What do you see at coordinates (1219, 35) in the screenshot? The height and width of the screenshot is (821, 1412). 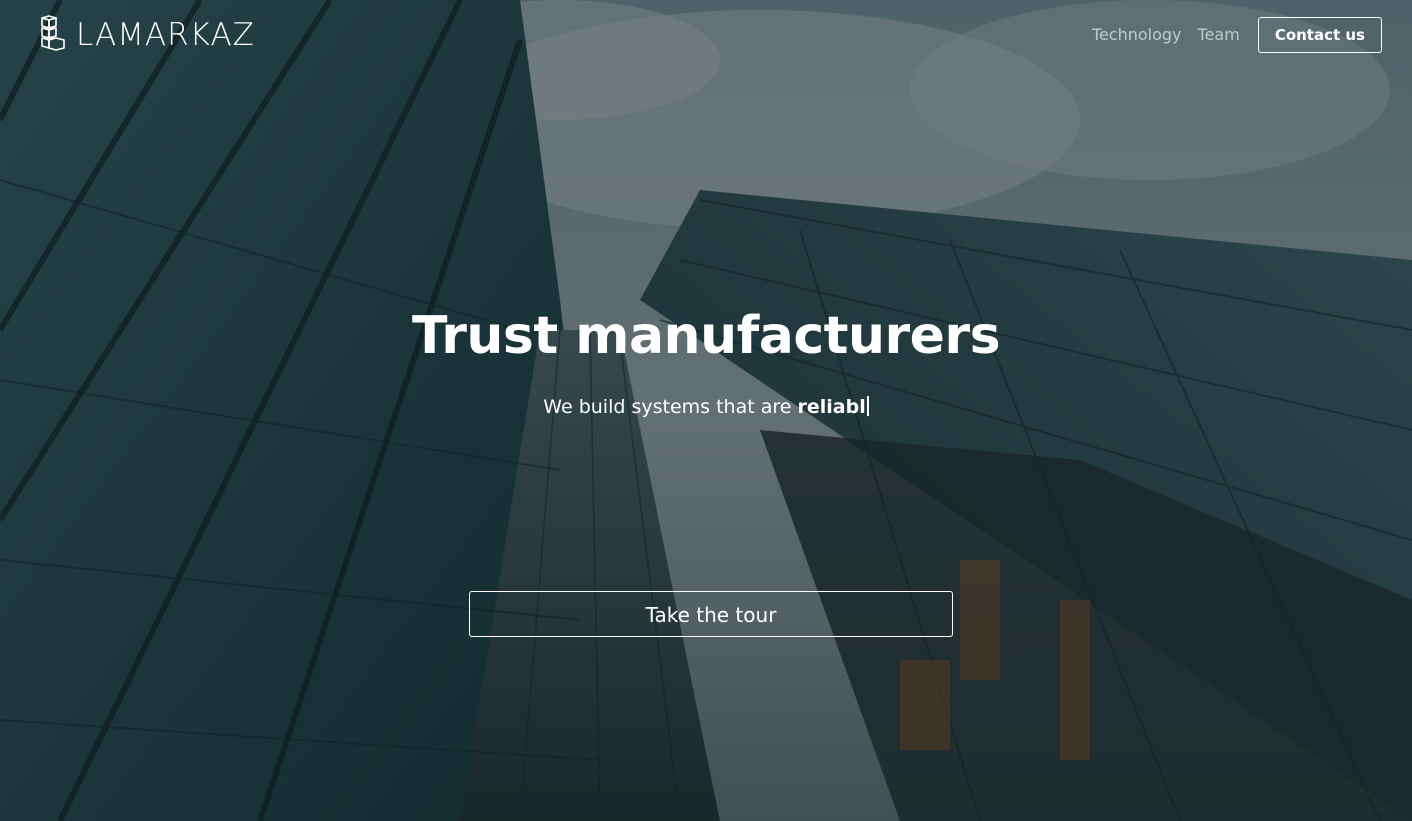 I see `nav-link-team: Team` at bounding box center [1219, 35].